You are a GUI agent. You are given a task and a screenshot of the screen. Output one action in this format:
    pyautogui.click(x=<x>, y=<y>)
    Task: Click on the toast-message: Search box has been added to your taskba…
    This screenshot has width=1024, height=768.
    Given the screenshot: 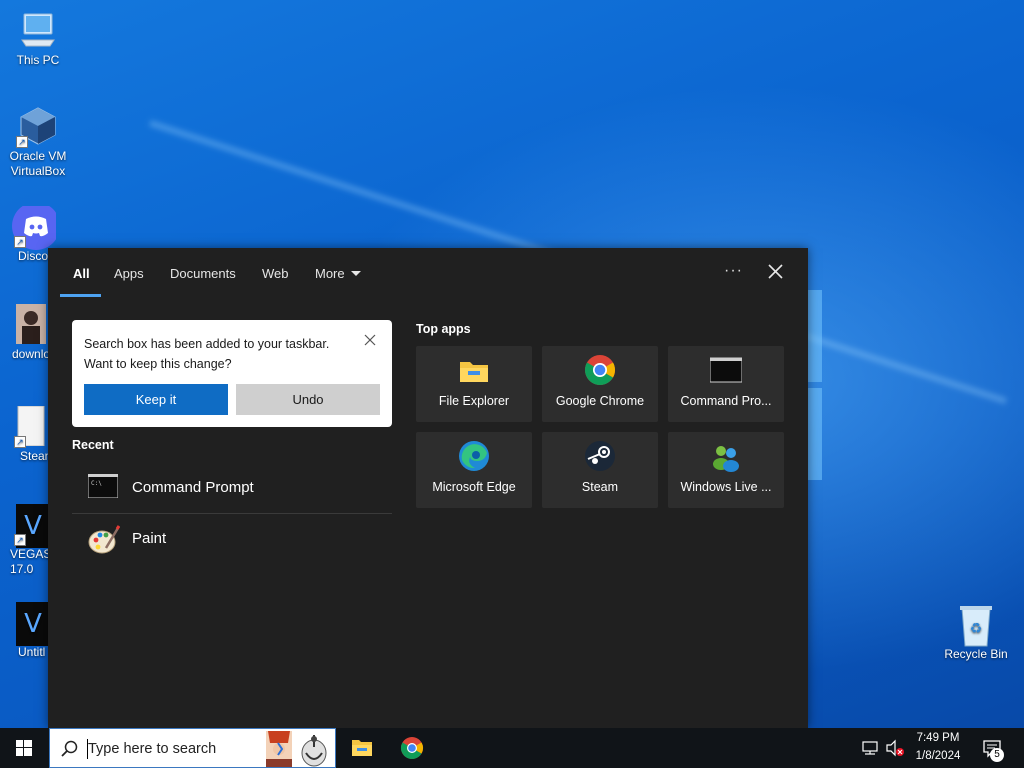 What is the action you would take?
    pyautogui.click(x=206, y=354)
    